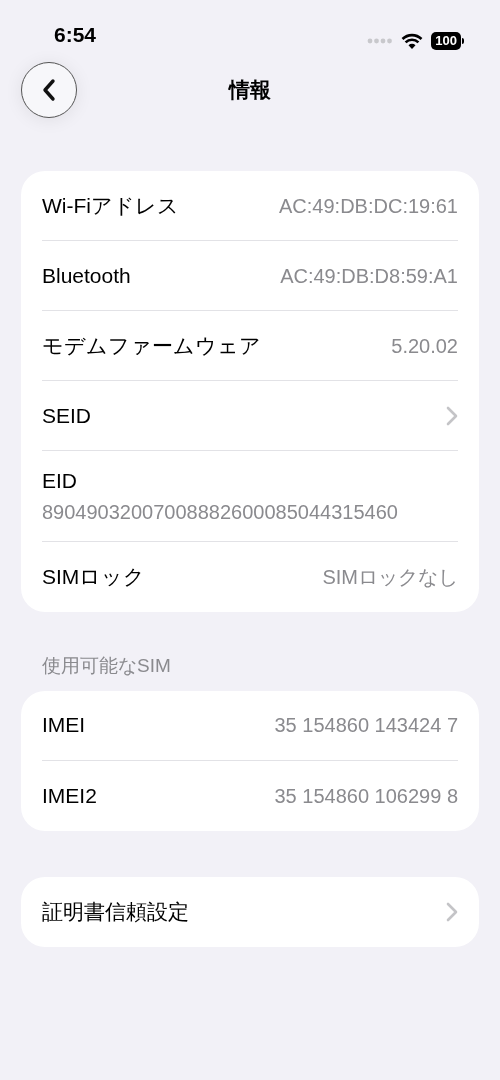 This screenshot has width=500, height=1080. Describe the element at coordinates (60, 481) in the screenshot. I see `row-label: EID` at that location.